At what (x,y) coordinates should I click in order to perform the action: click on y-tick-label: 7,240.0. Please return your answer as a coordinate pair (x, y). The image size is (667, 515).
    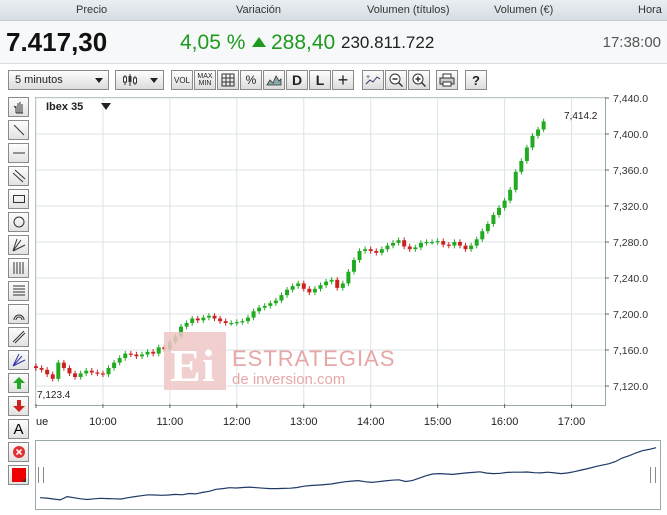
    Looking at the image, I should click on (630, 279).